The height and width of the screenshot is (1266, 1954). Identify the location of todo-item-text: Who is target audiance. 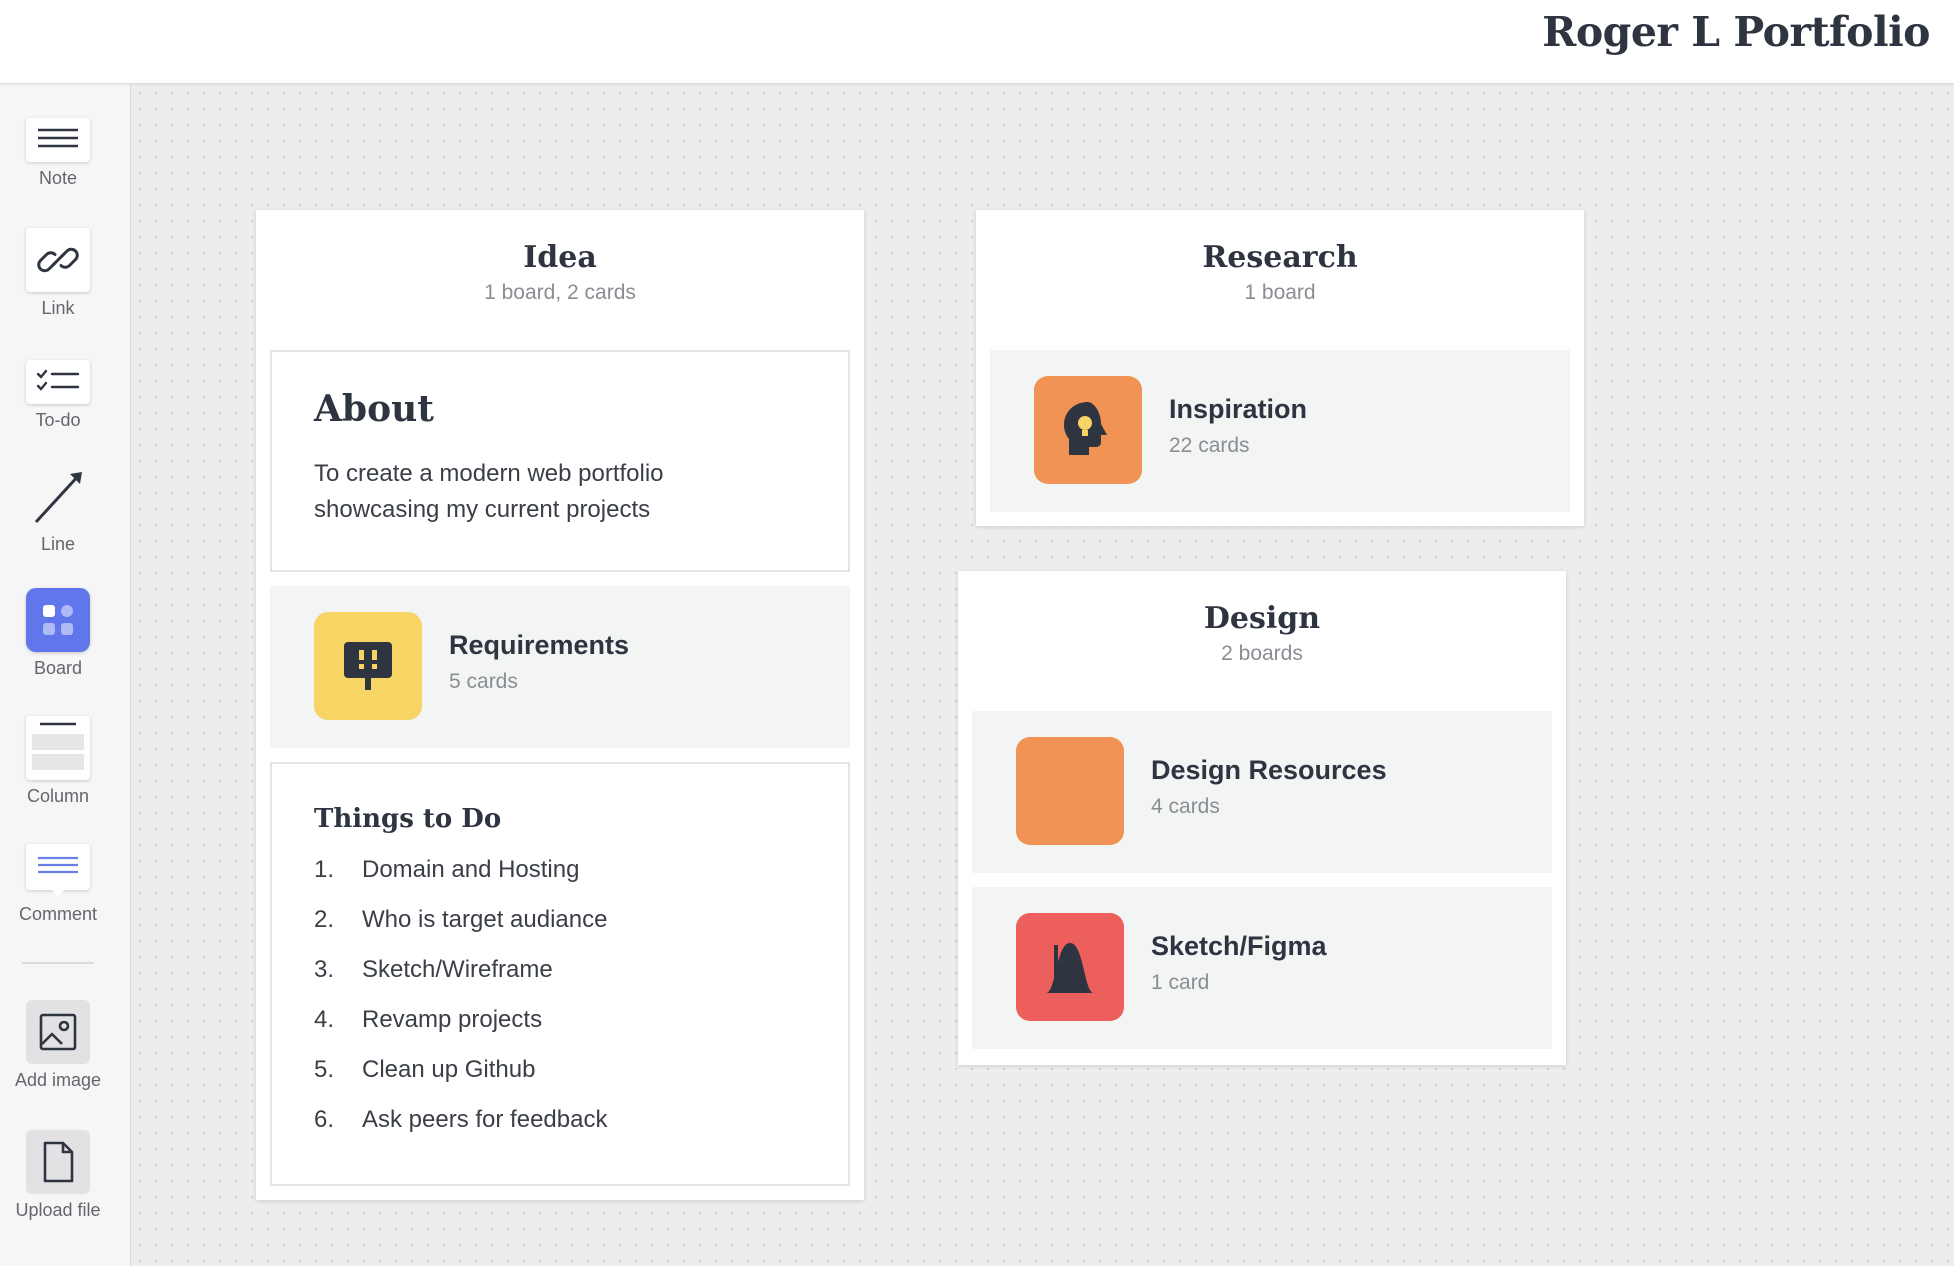
(485, 919).